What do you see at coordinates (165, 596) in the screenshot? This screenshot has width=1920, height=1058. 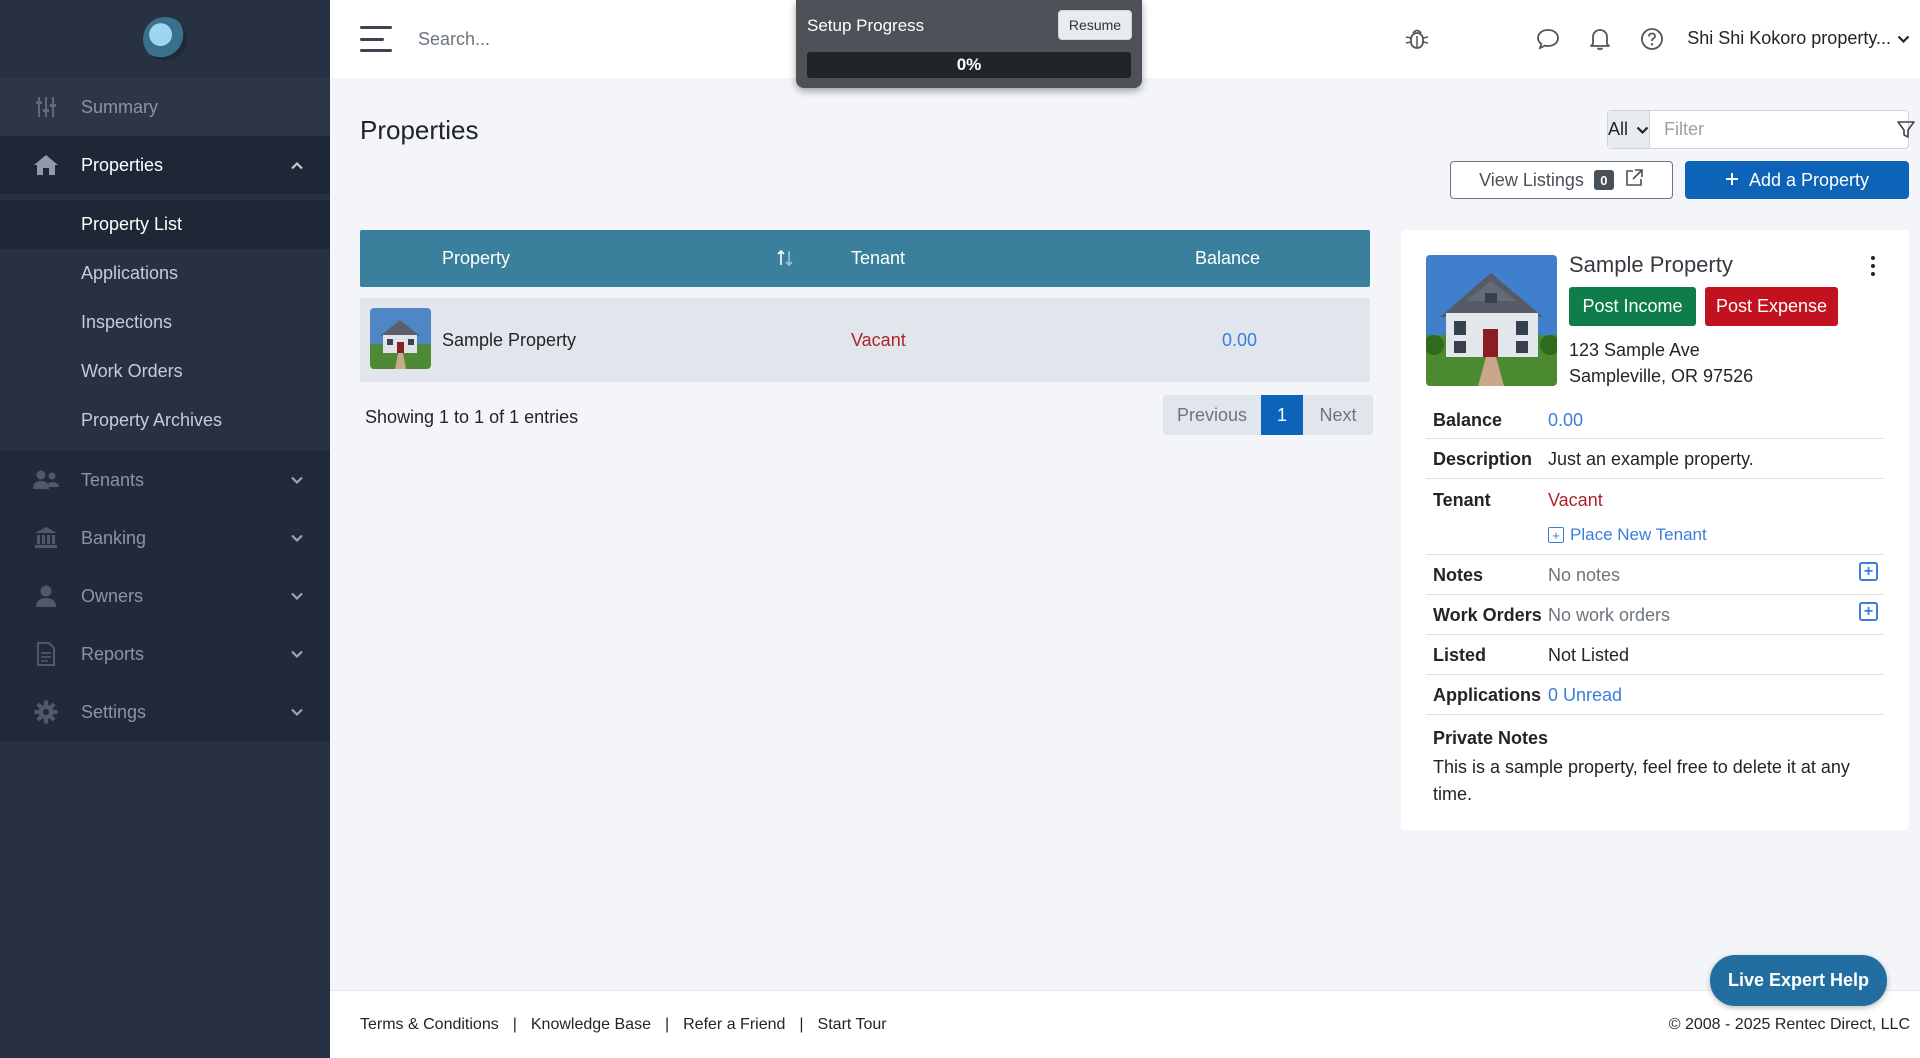 I see `sidebar-item-owners: Owners` at bounding box center [165, 596].